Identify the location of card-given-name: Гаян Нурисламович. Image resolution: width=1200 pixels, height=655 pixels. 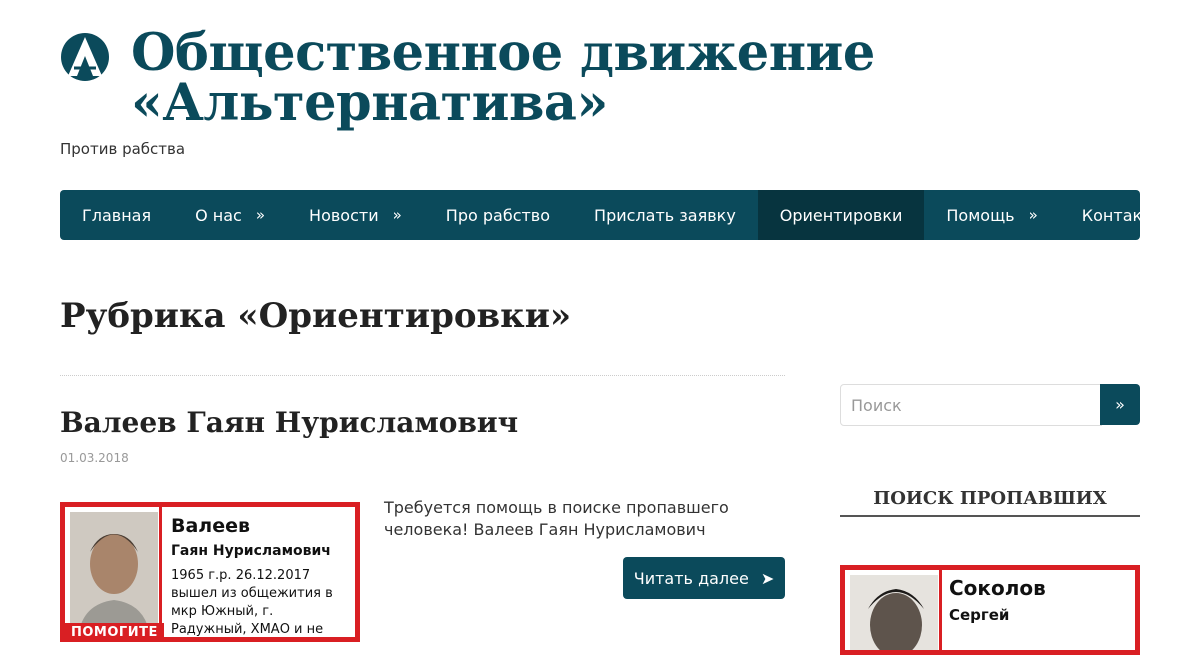
(251, 551).